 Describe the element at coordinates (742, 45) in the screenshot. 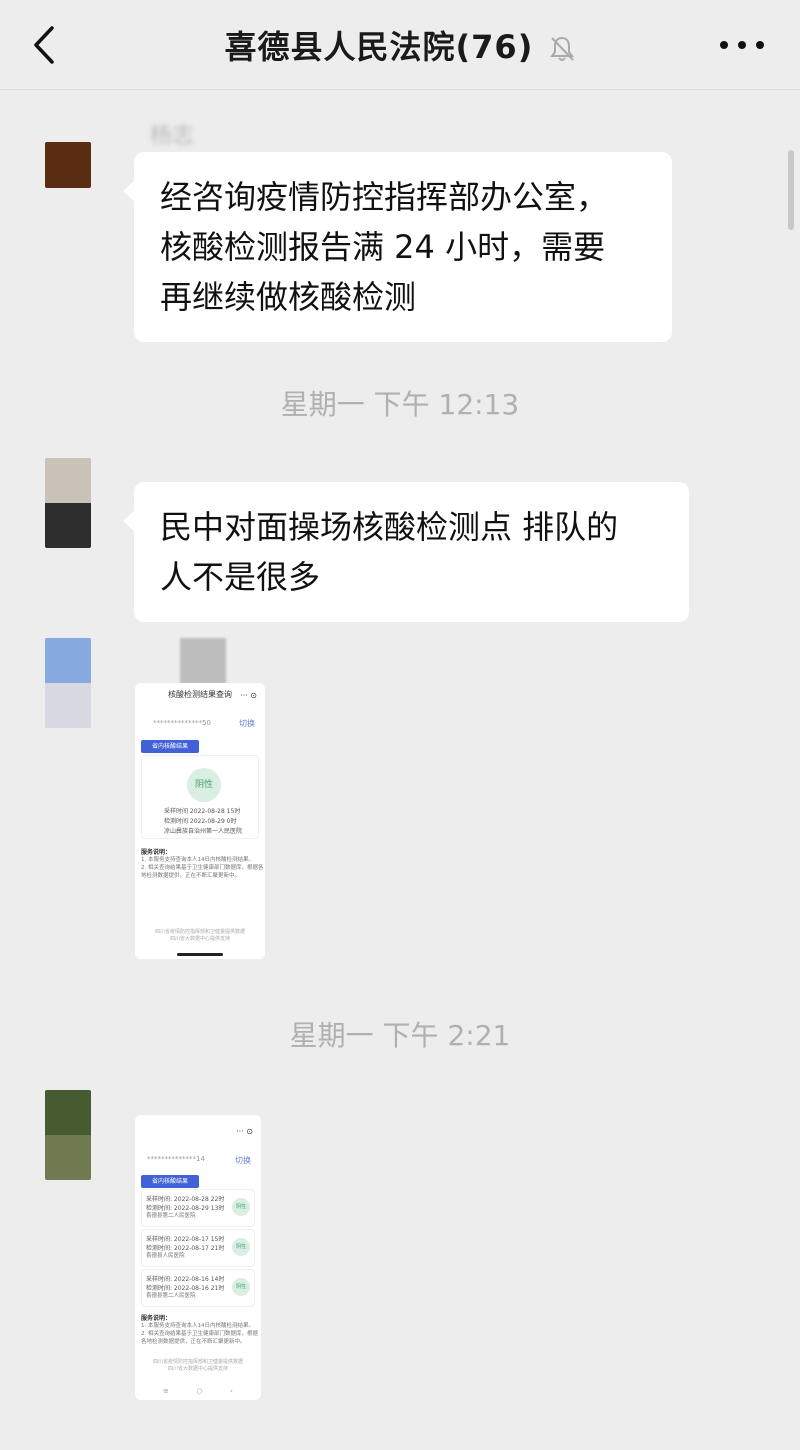

I see `more-options-button` at that location.